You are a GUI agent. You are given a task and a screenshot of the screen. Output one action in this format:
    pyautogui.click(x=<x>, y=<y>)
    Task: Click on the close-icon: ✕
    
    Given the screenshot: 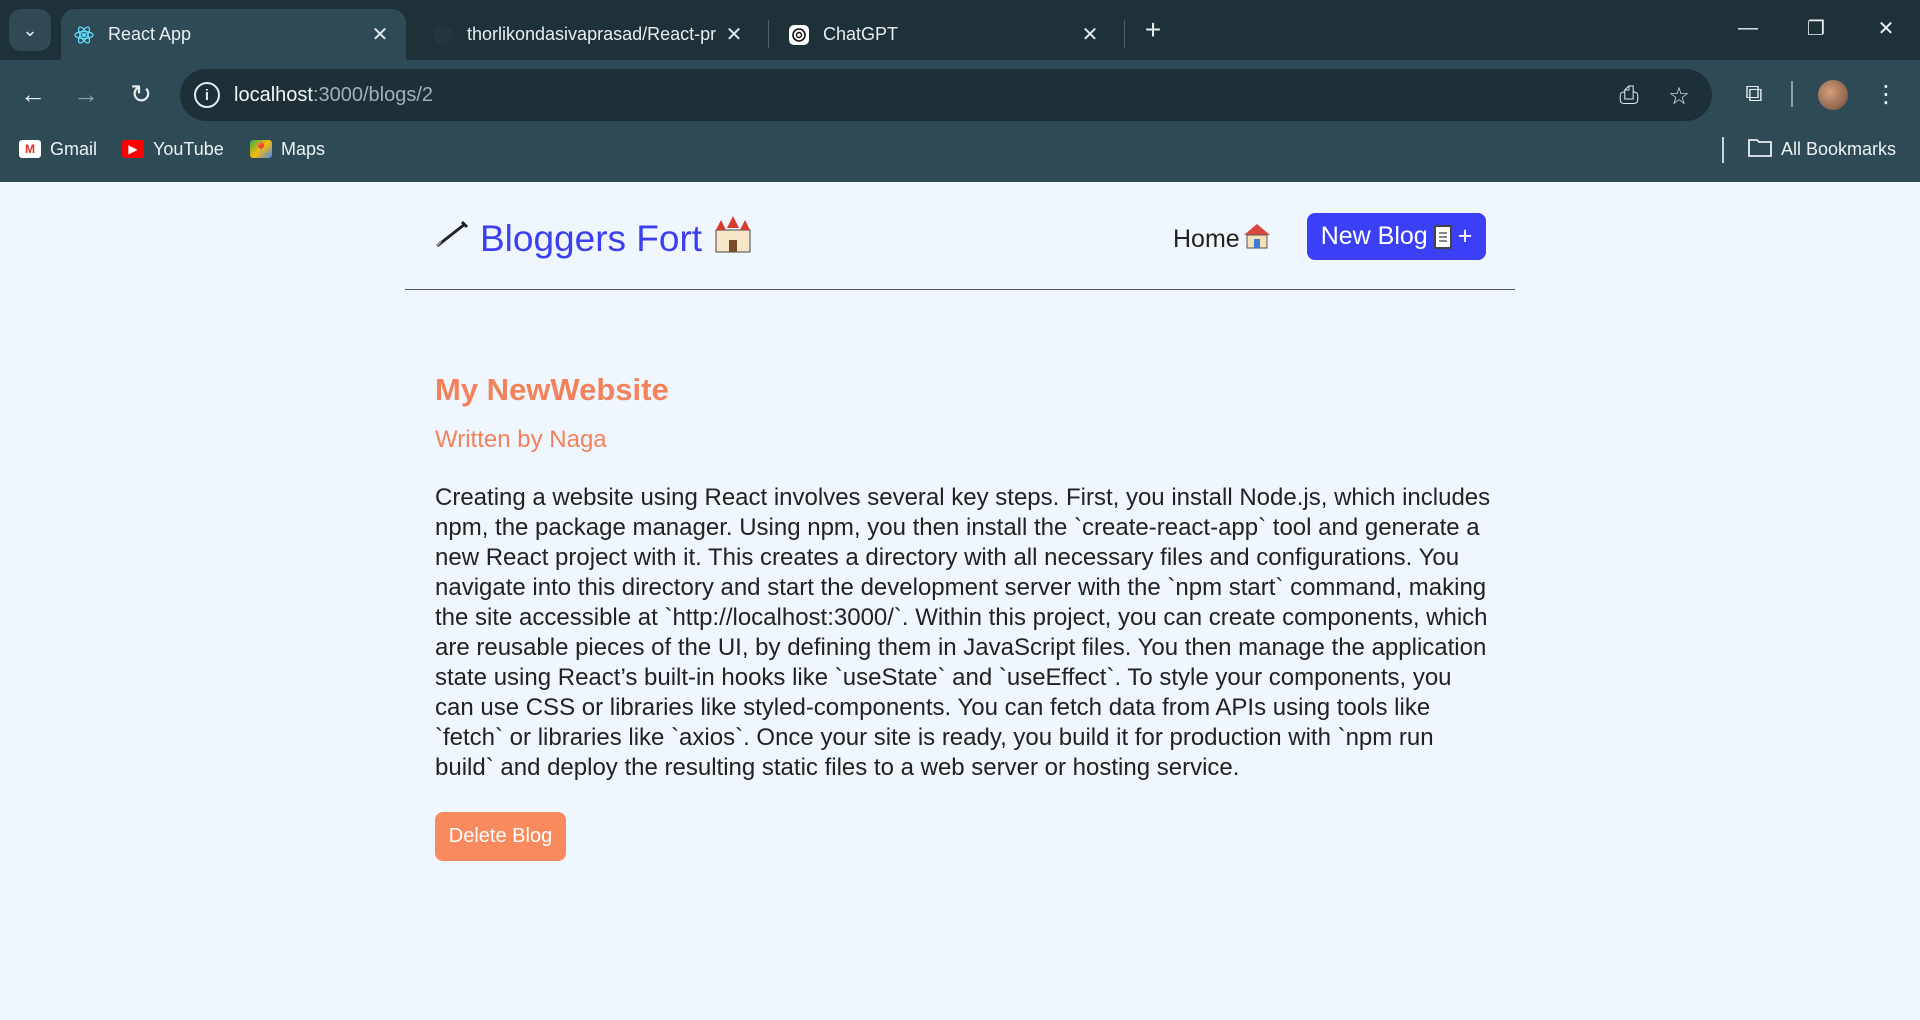 What is the action you would take?
    pyautogui.click(x=1886, y=28)
    